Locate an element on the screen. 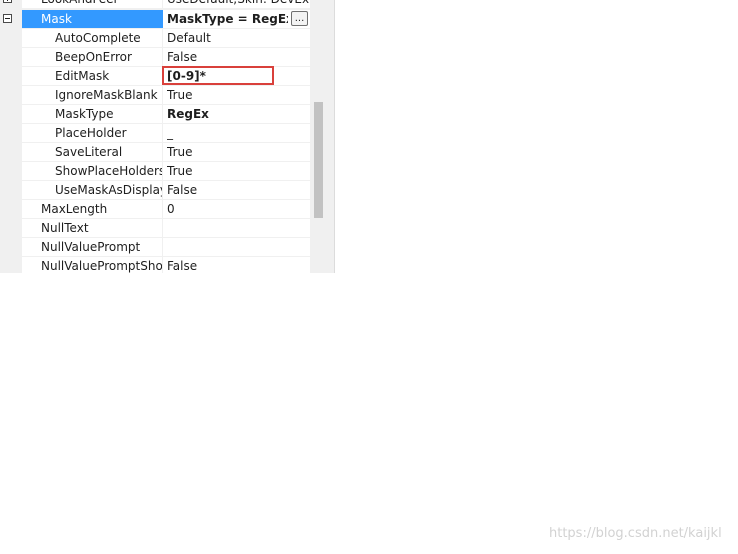 The height and width of the screenshot is (554, 738). property-value: UseDefault;Skin: DevExpr is located at coordinates (238, 4).